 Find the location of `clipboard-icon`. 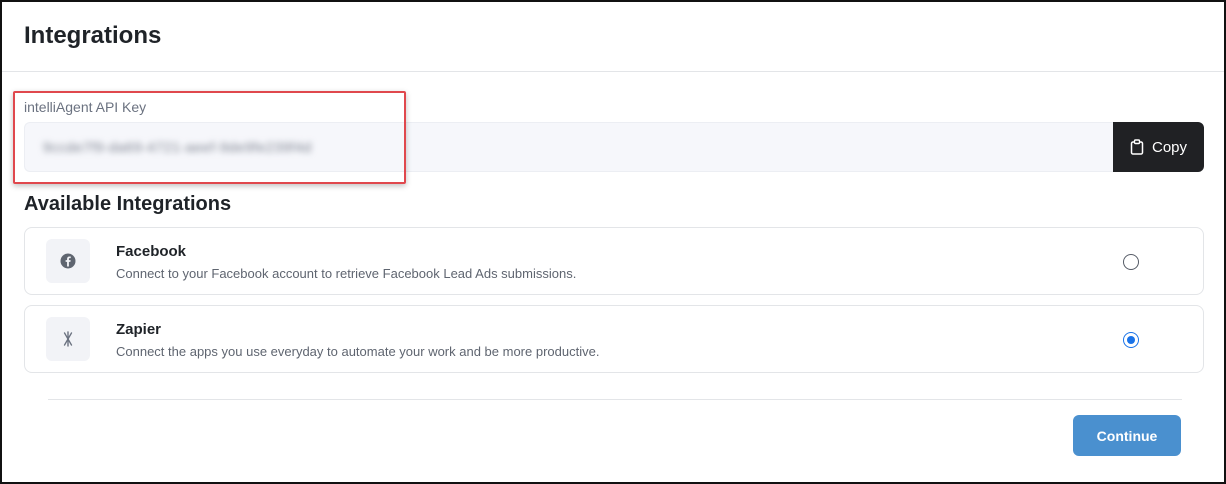

clipboard-icon is located at coordinates (1137, 147).